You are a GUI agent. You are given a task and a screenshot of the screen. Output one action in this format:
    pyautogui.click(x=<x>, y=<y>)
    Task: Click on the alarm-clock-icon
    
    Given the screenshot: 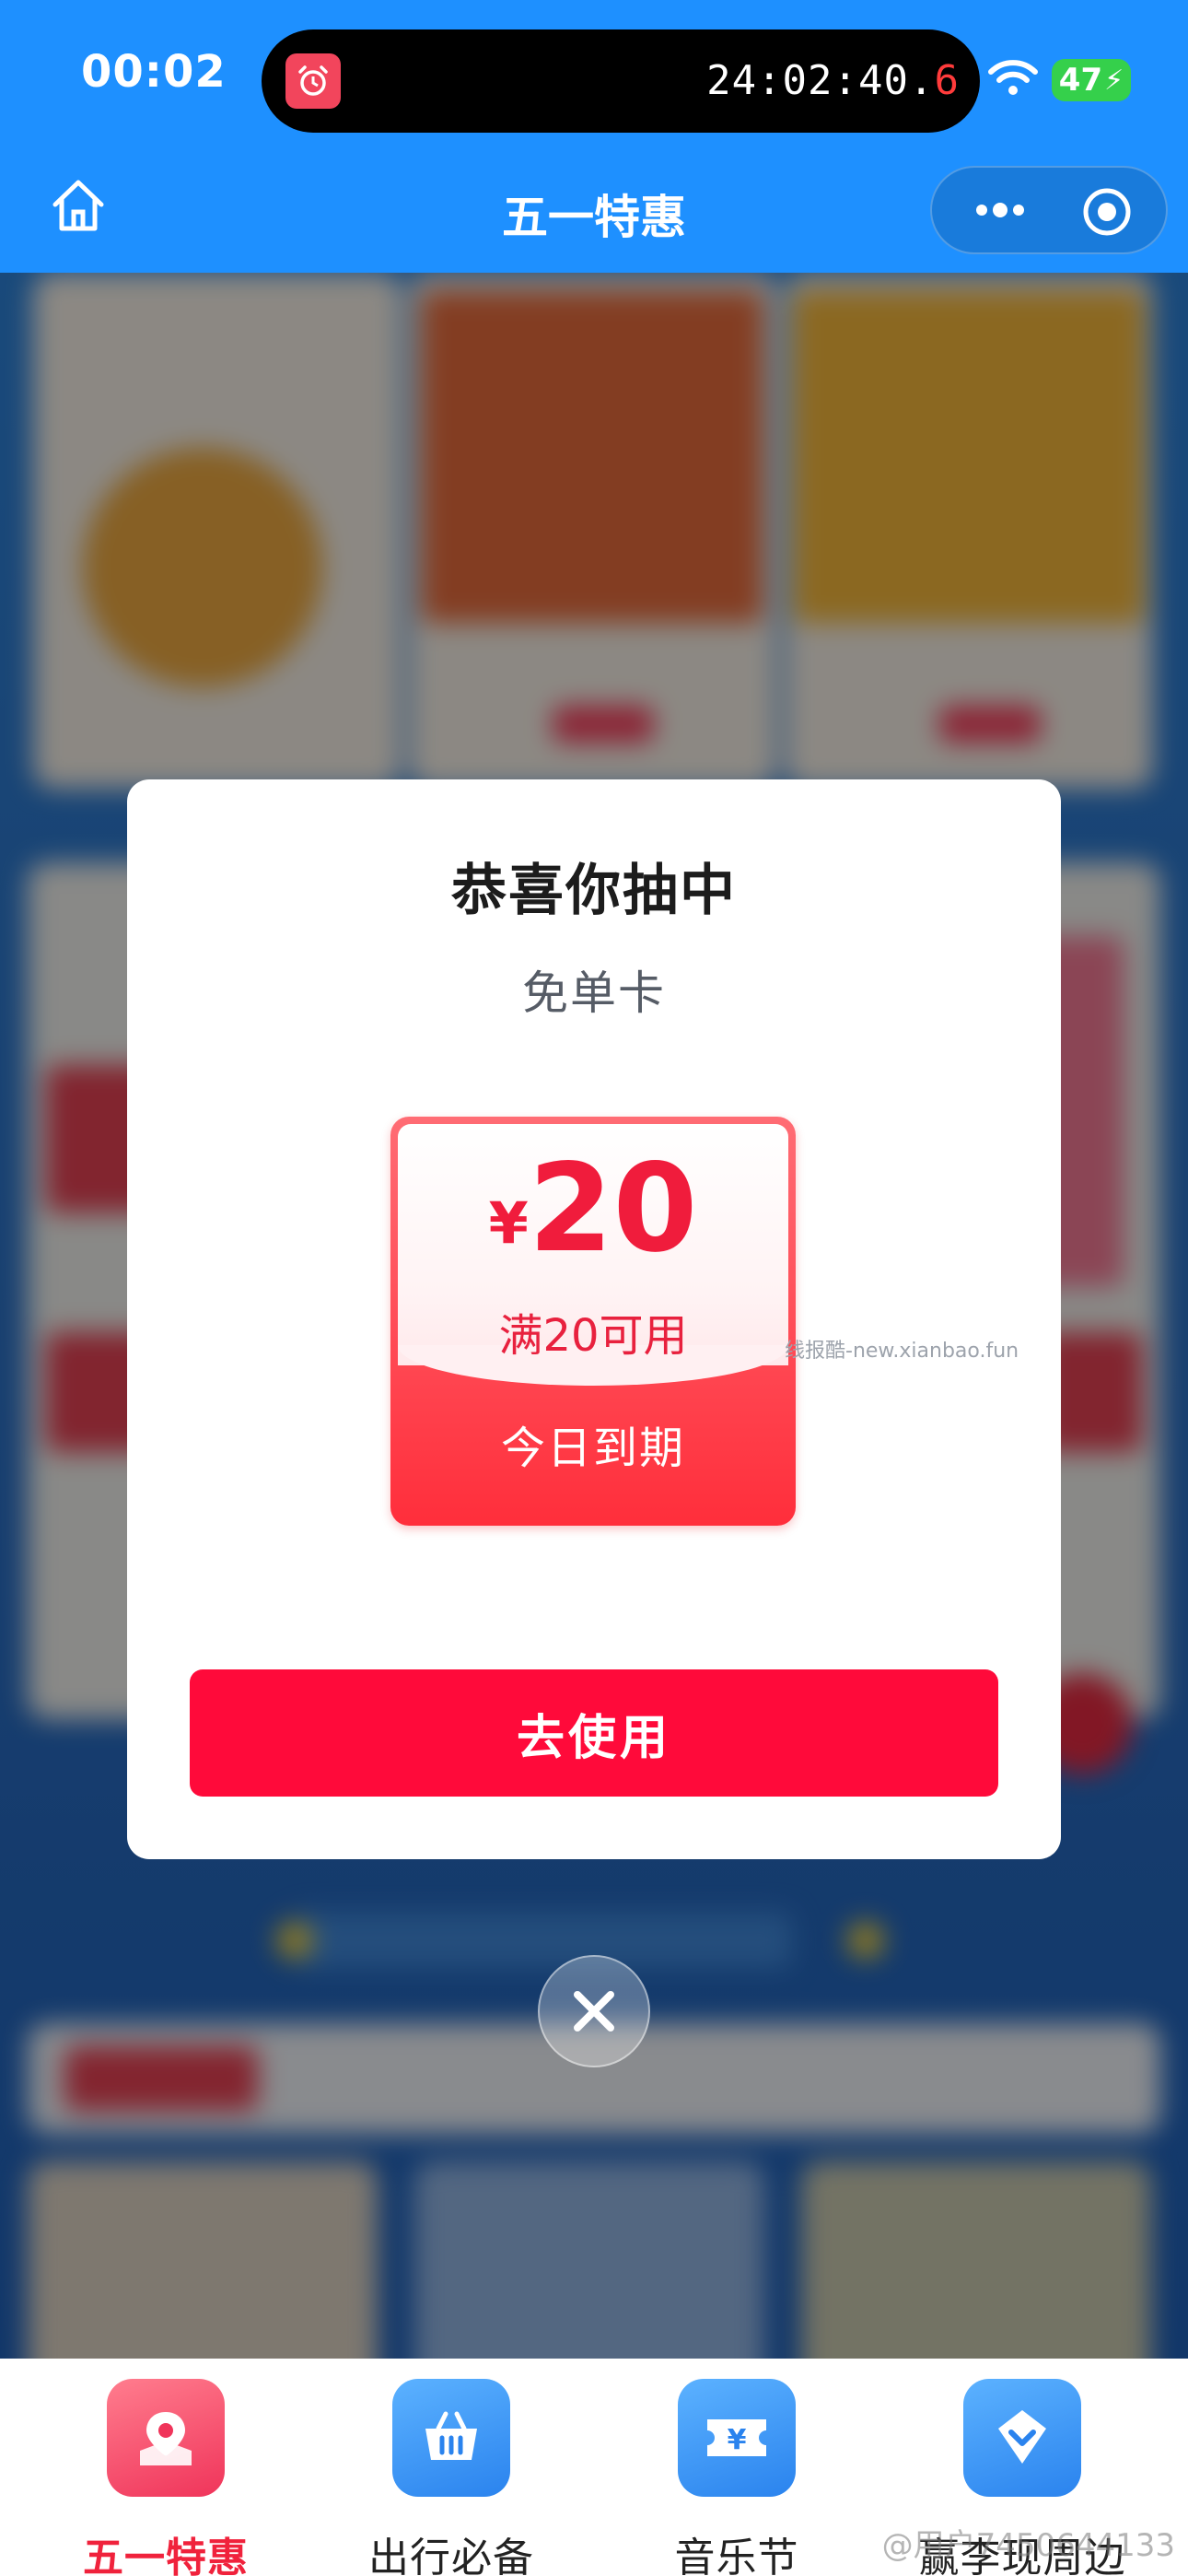 What is the action you would take?
    pyautogui.click(x=313, y=81)
    